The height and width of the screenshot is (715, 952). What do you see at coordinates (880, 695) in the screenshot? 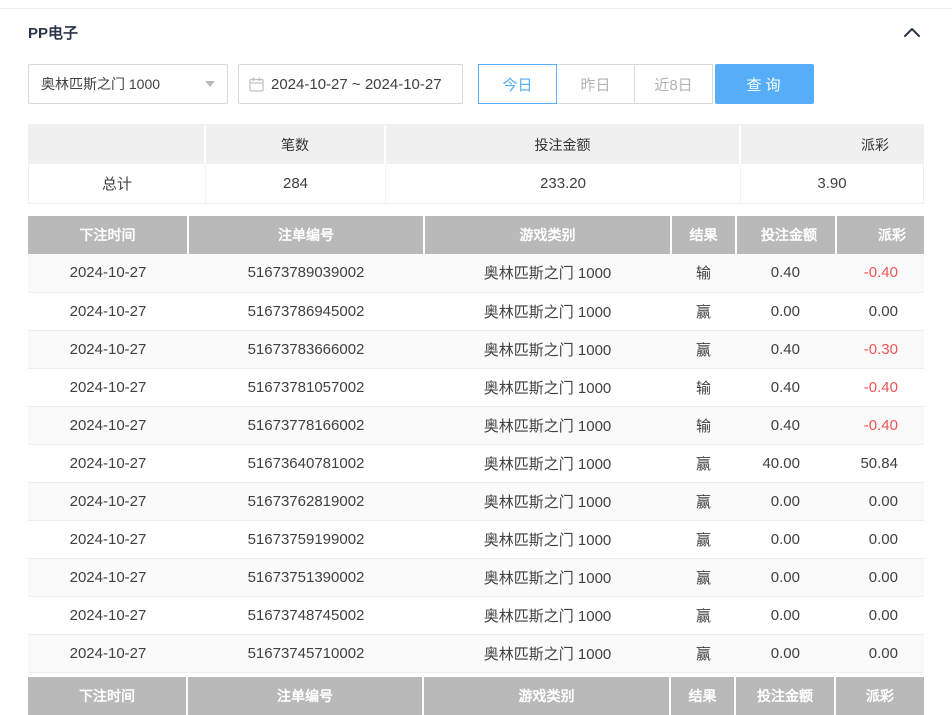
I see `next-col-payout: 派彩` at bounding box center [880, 695].